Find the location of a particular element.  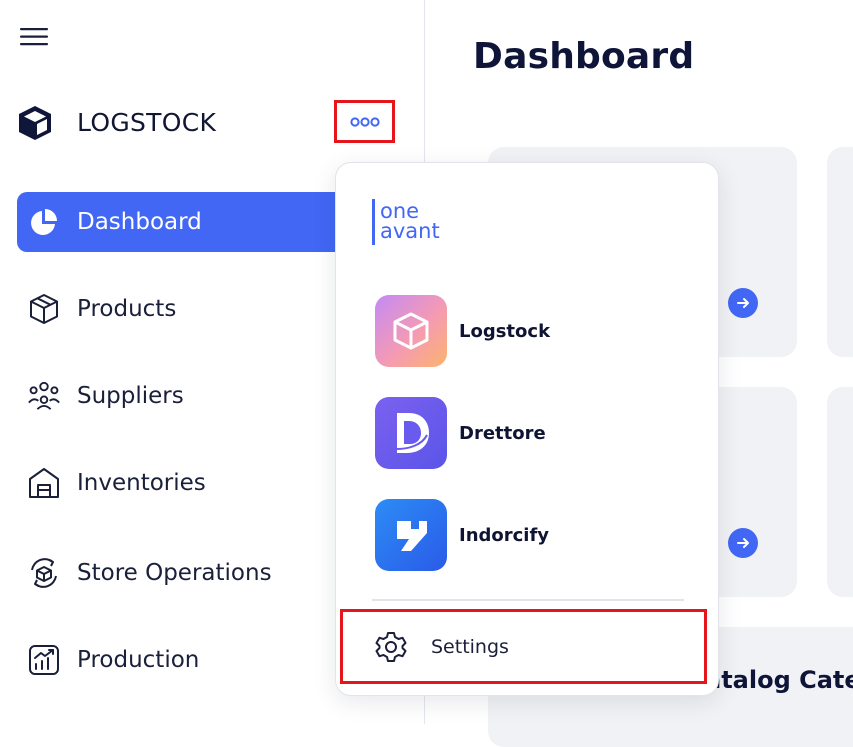

app-name: Indorcify is located at coordinates (504, 535).